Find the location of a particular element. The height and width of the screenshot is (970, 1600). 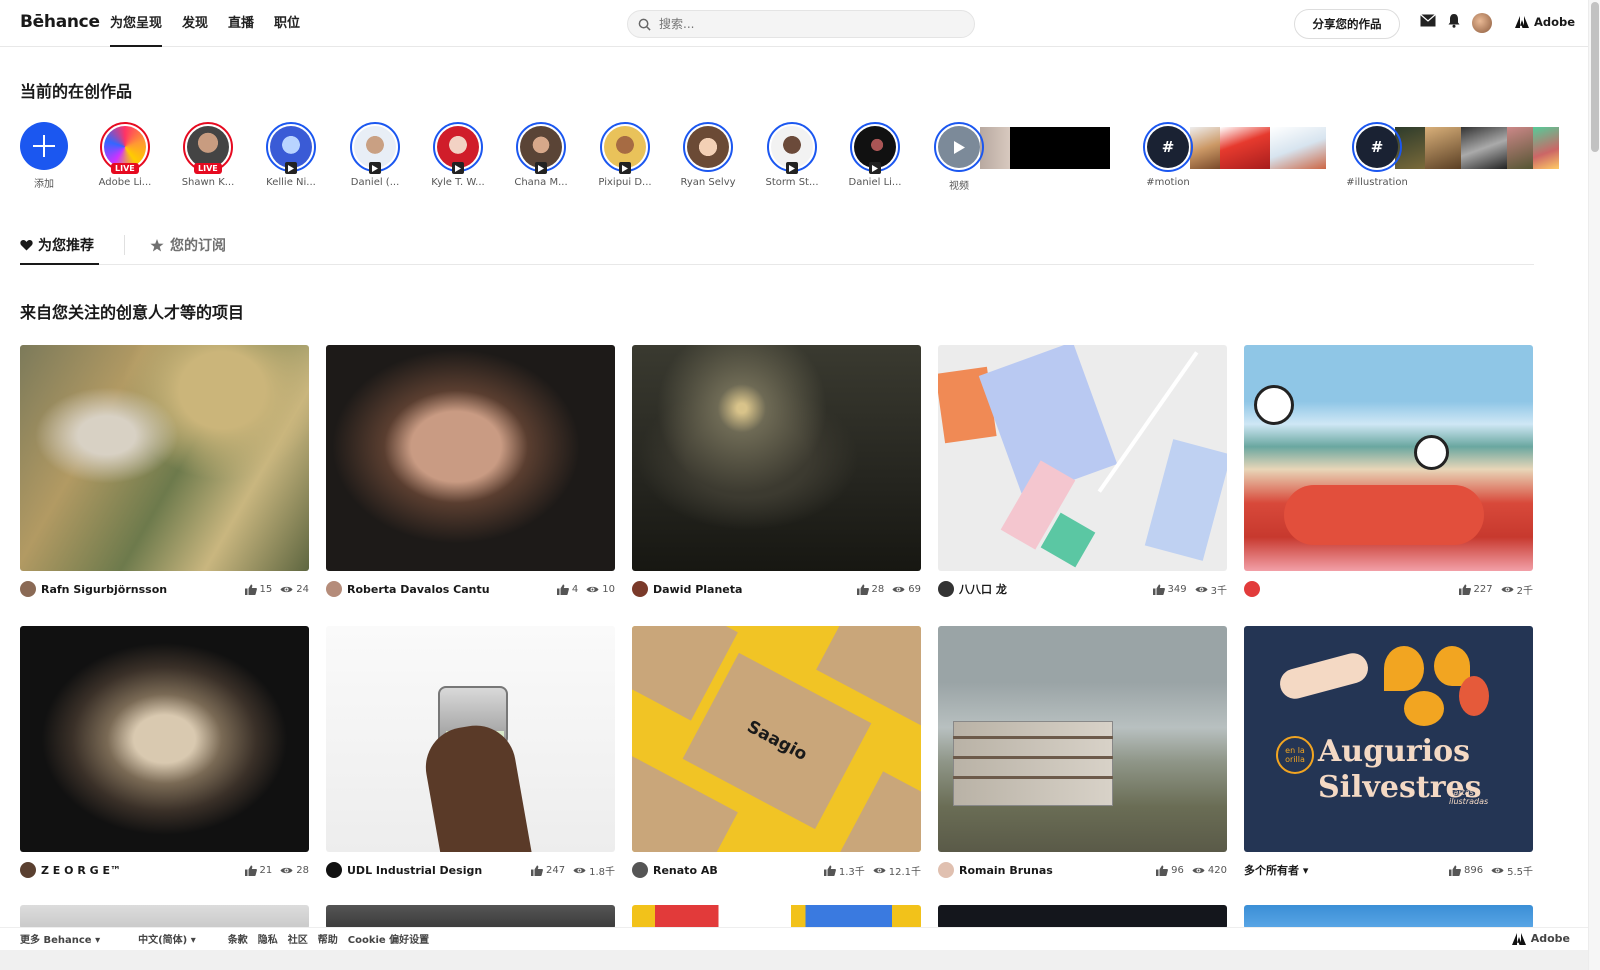

multiple-owners-dropdown: 多个所有者 ▾ is located at coordinates (1276, 870).